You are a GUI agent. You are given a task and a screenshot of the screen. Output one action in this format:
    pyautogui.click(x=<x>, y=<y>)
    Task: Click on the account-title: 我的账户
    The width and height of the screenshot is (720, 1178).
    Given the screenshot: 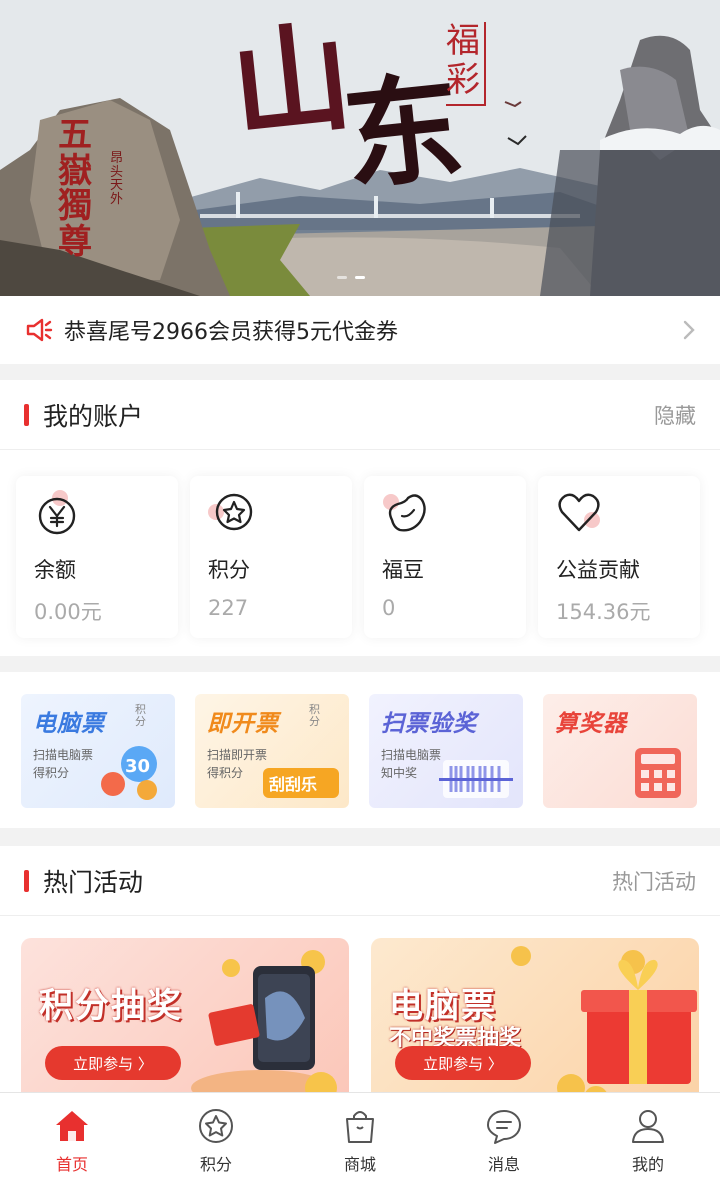 What is the action you would take?
    pyautogui.click(x=93, y=416)
    